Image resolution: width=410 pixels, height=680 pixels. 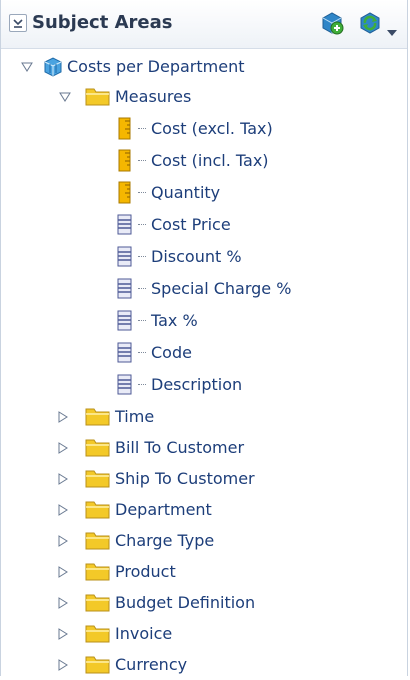 I want to click on tree-folder-label: Ship To Customer, so click(x=185, y=478).